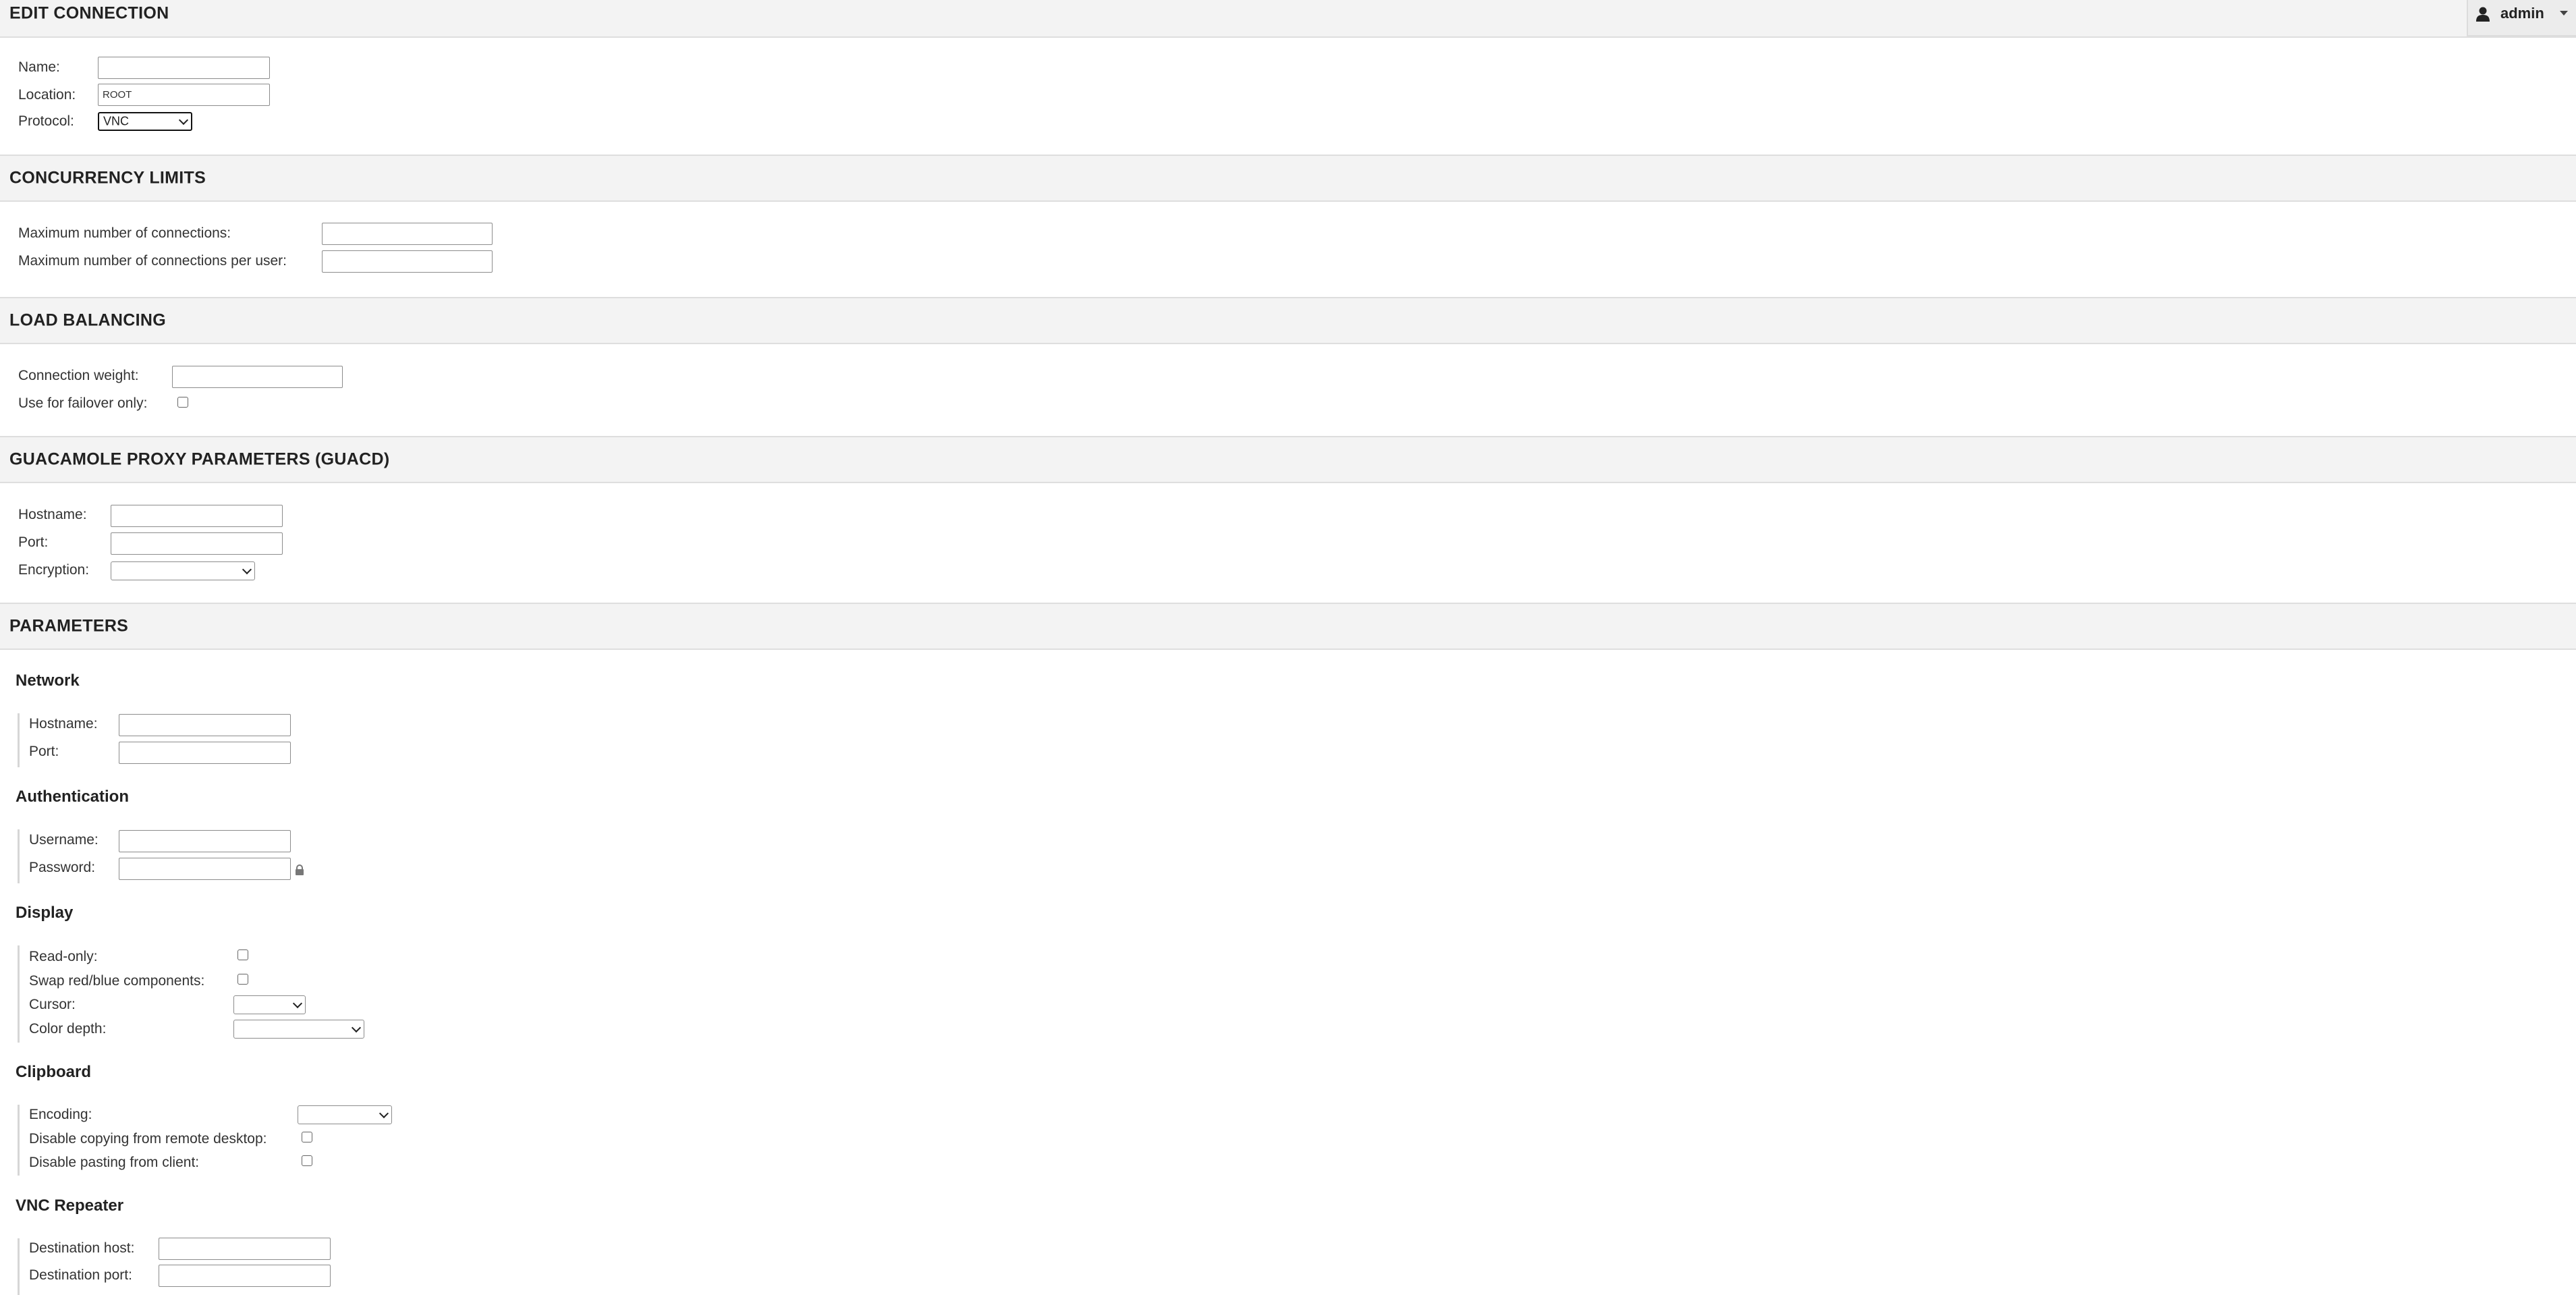  I want to click on failover-label: Use for failover only:, so click(83, 403).